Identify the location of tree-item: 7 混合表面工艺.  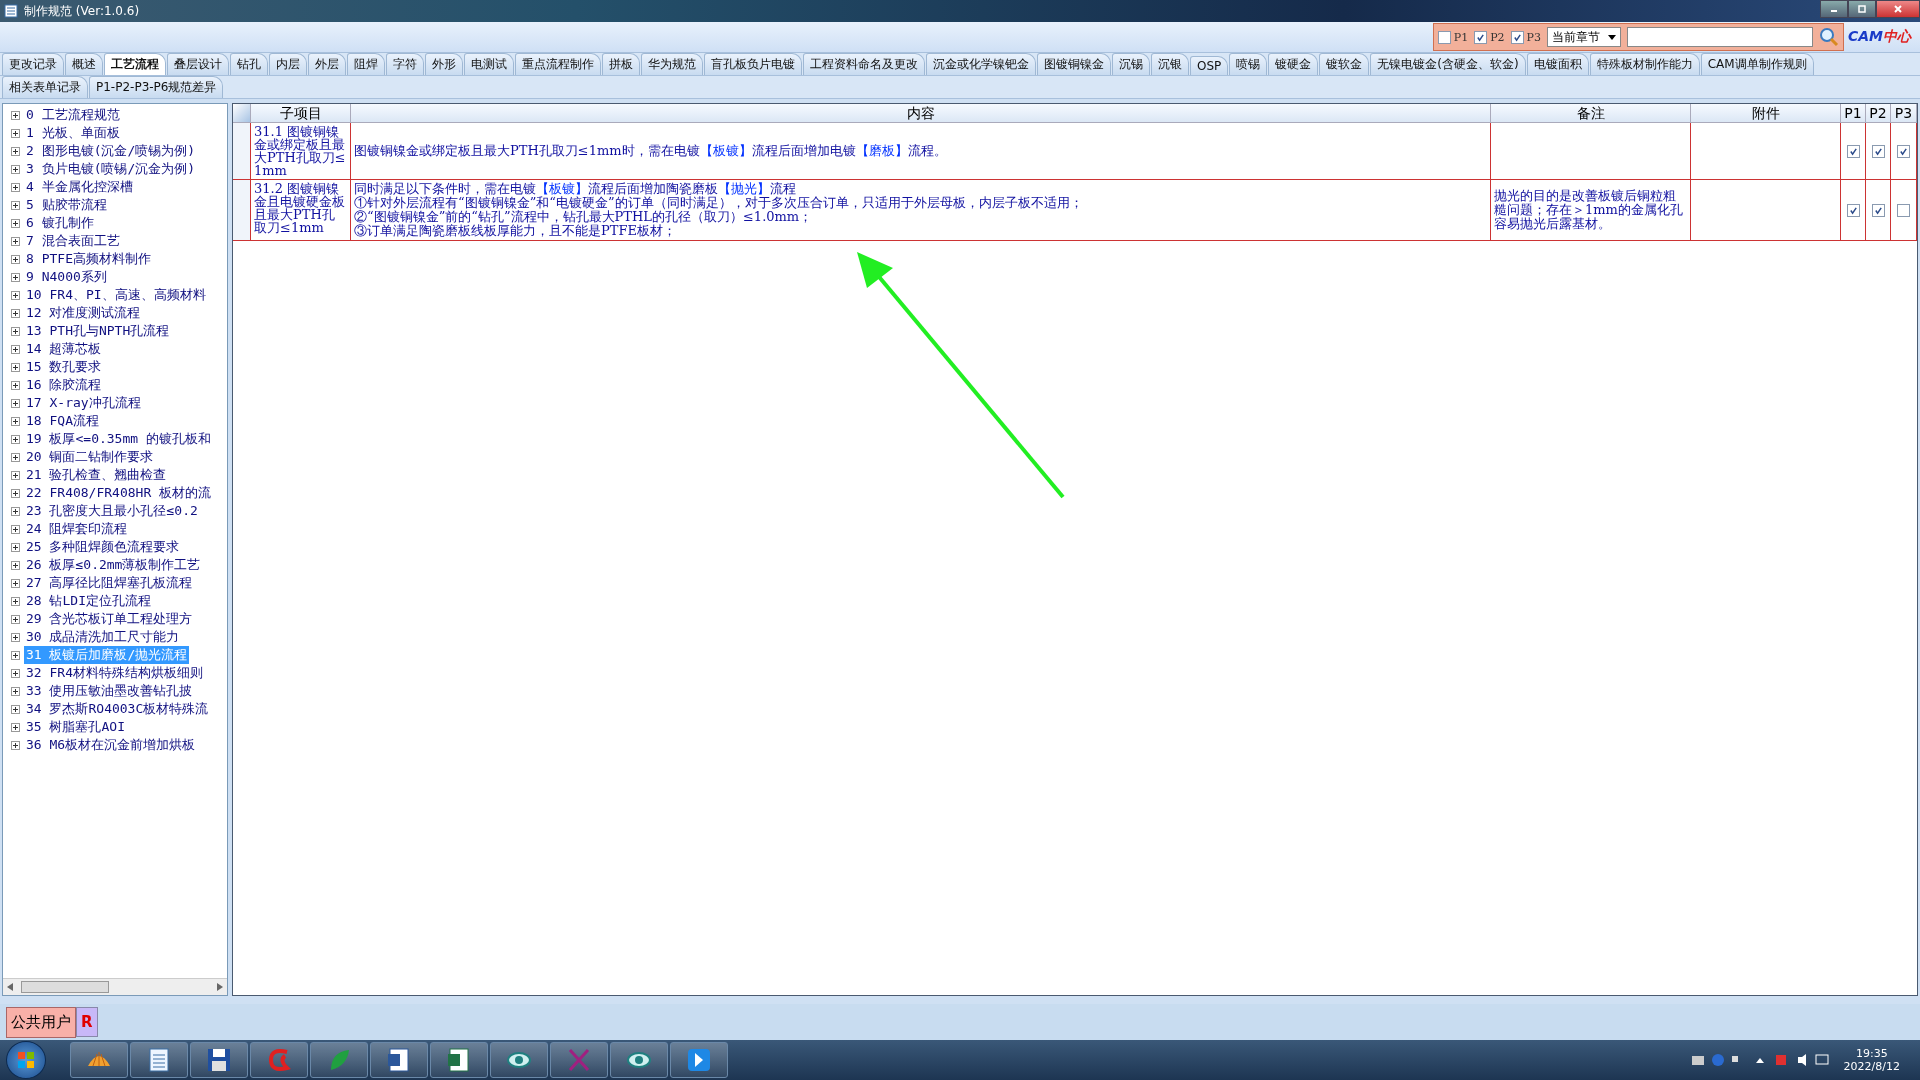
(73, 241).